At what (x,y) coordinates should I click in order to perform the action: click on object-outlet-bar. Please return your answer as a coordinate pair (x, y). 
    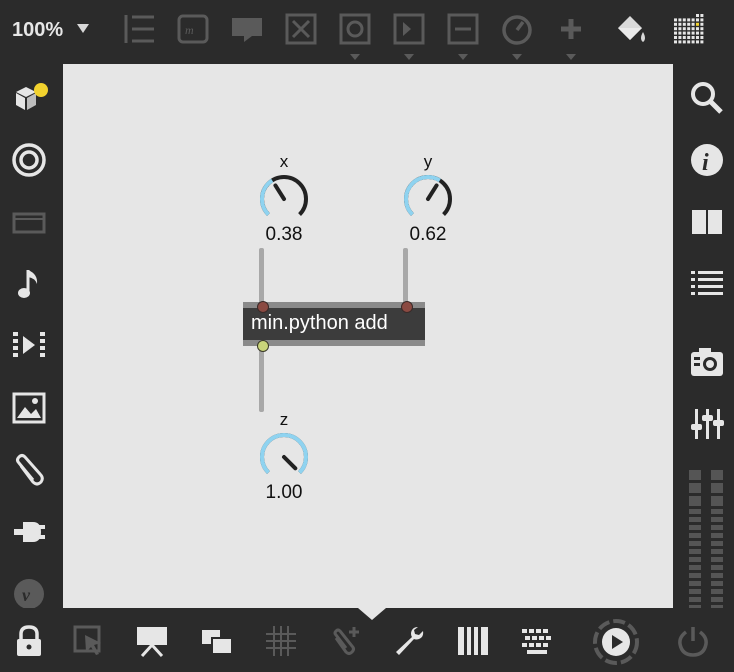
    Looking at the image, I should click on (334, 343).